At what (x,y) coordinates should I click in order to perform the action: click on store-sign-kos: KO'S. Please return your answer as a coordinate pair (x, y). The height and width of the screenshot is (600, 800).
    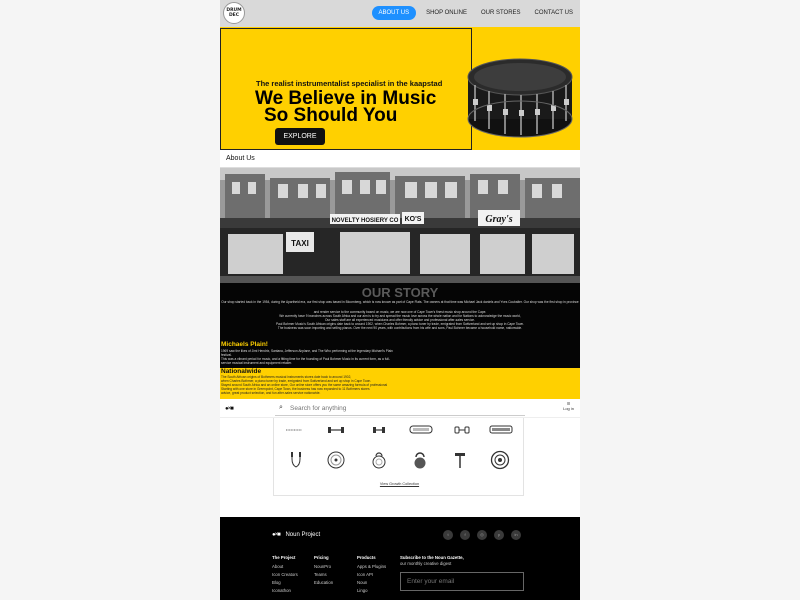
    Looking at the image, I should click on (413, 219).